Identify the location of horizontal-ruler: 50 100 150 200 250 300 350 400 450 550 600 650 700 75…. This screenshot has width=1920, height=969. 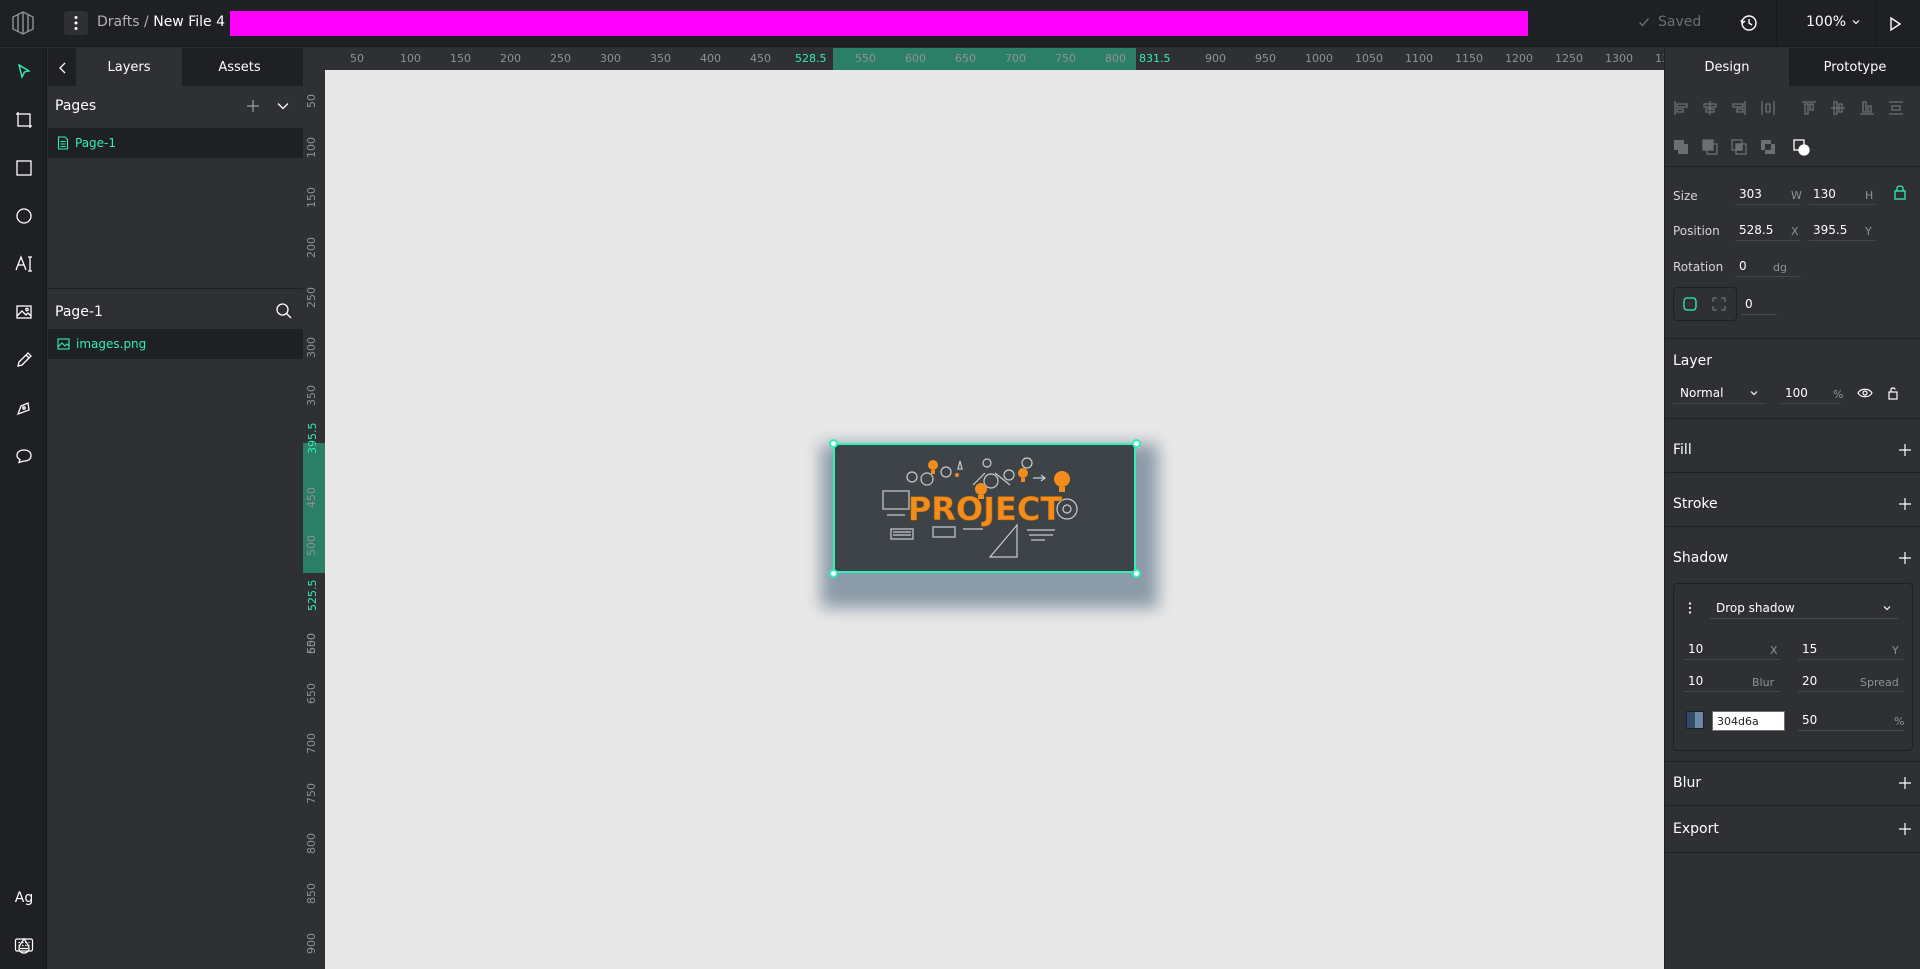
(983, 59).